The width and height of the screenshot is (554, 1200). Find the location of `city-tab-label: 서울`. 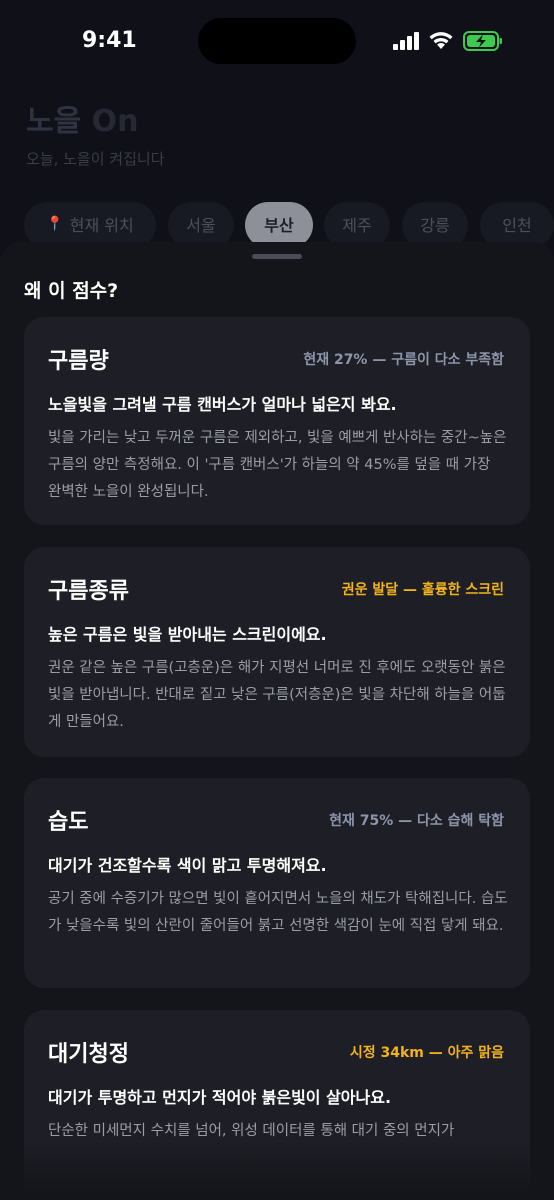

city-tab-label: 서울 is located at coordinates (201, 225).